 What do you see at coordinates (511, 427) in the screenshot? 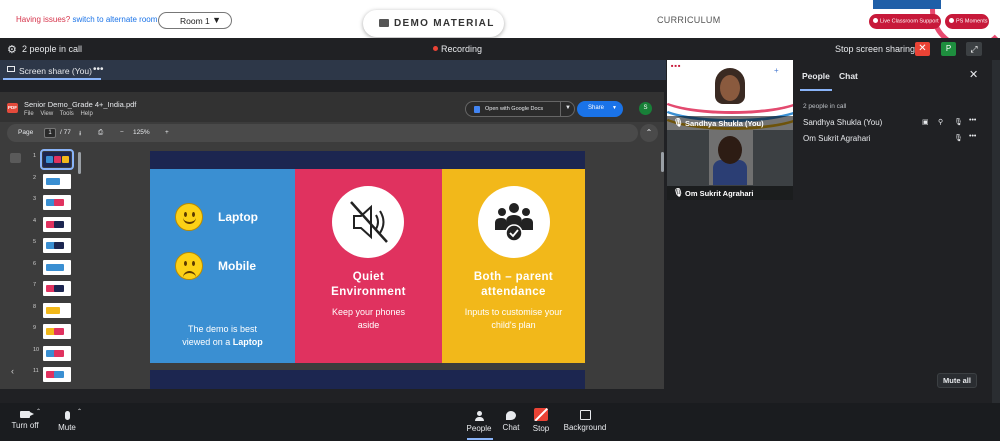
I see `chat-label: Chat` at bounding box center [511, 427].